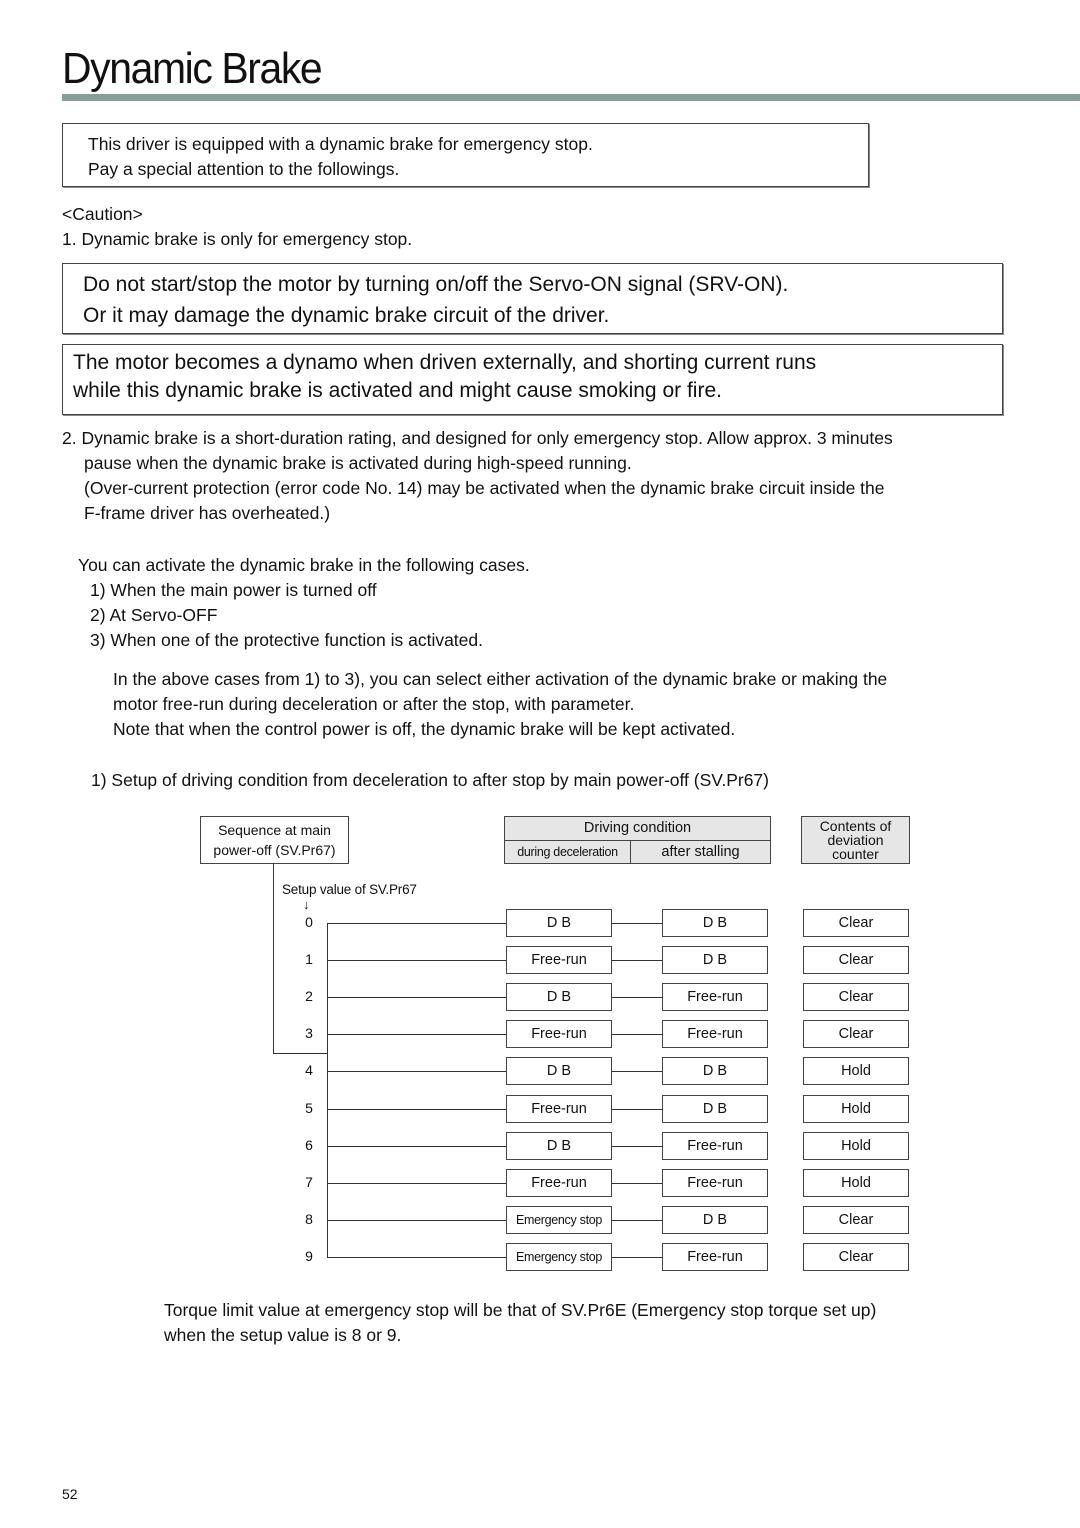 The height and width of the screenshot is (1528, 1080). I want to click on setup-value-number: 7, so click(309, 1182).